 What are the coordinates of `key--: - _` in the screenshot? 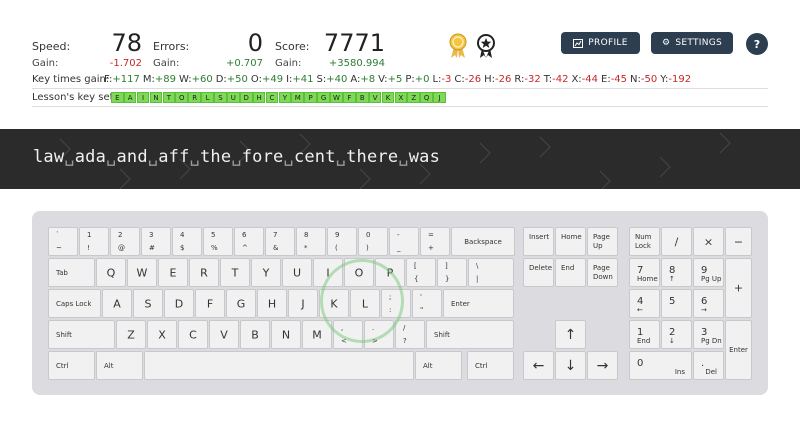 It's located at (404, 241).